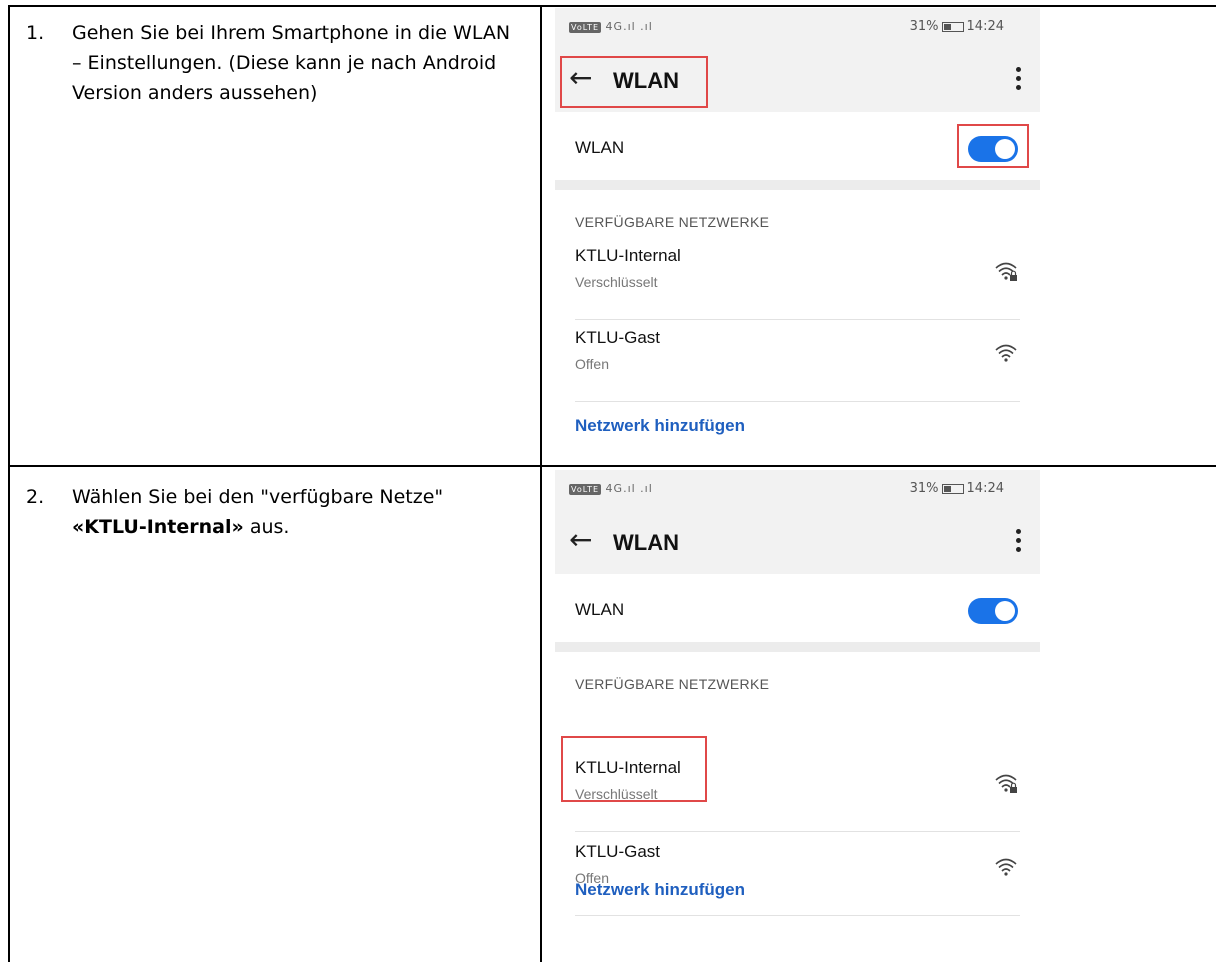 The width and height of the screenshot is (1216, 962). I want to click on step-number: 2., so click(35, 497).